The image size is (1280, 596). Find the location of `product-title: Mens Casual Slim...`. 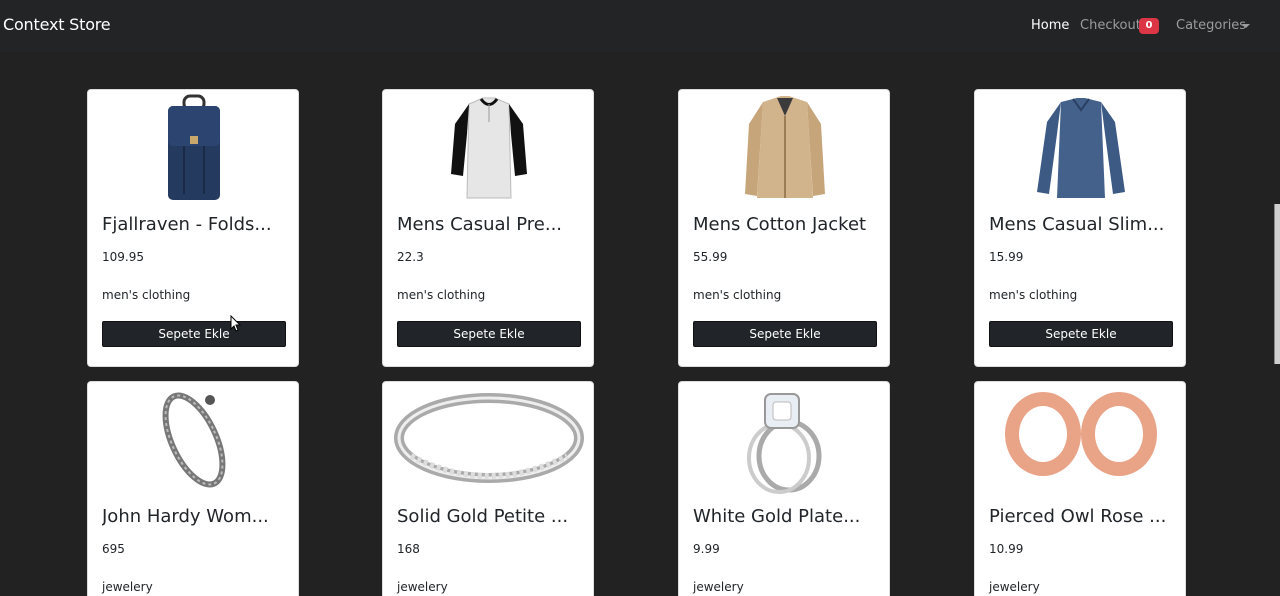

product-title: Mens Casual Slim... is located at coordinates (1082, 224).